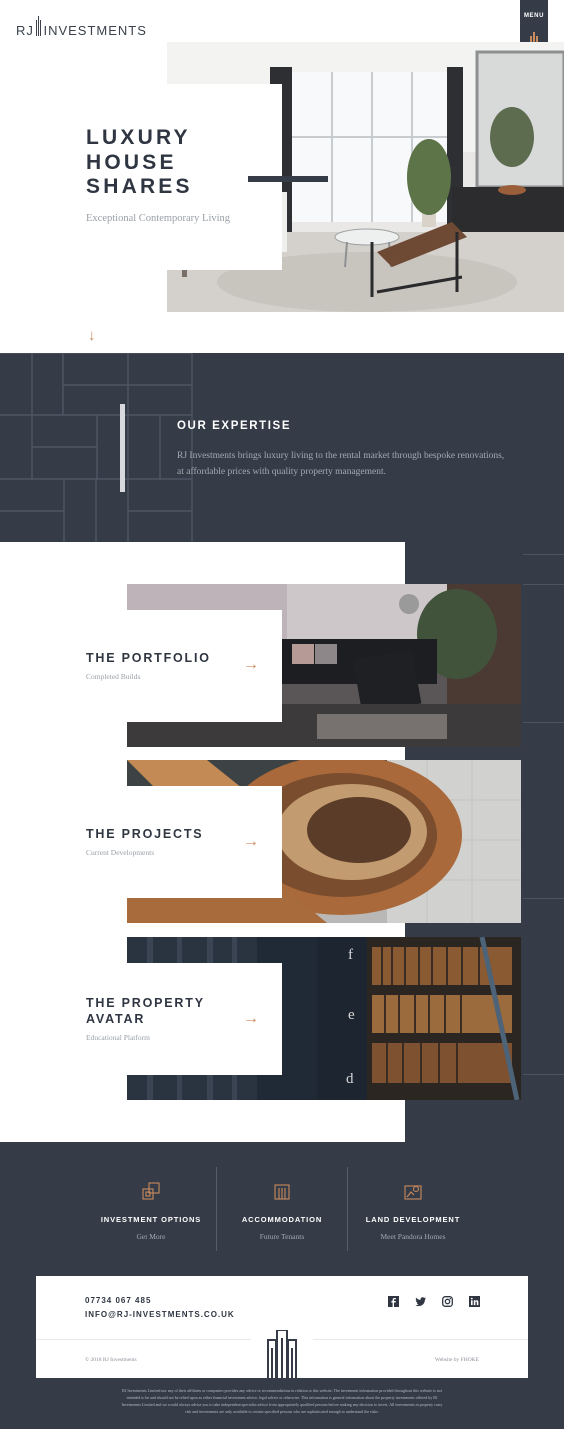 The height and width of the screenshot is (1429, 564). I want to click on property-avatar-title: THE PROPERTY AVATAR, so click(145, 1011).